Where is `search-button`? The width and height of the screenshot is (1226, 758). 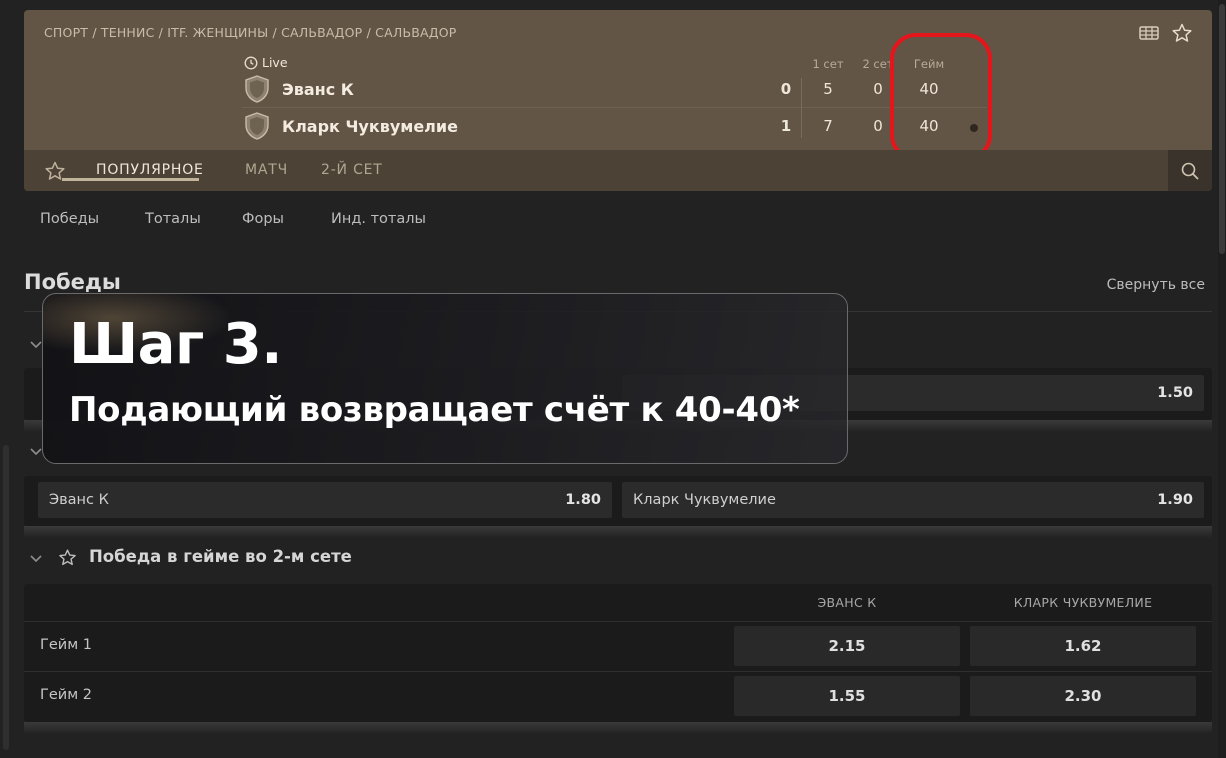 search-button is located at coordinates (1190, 170).